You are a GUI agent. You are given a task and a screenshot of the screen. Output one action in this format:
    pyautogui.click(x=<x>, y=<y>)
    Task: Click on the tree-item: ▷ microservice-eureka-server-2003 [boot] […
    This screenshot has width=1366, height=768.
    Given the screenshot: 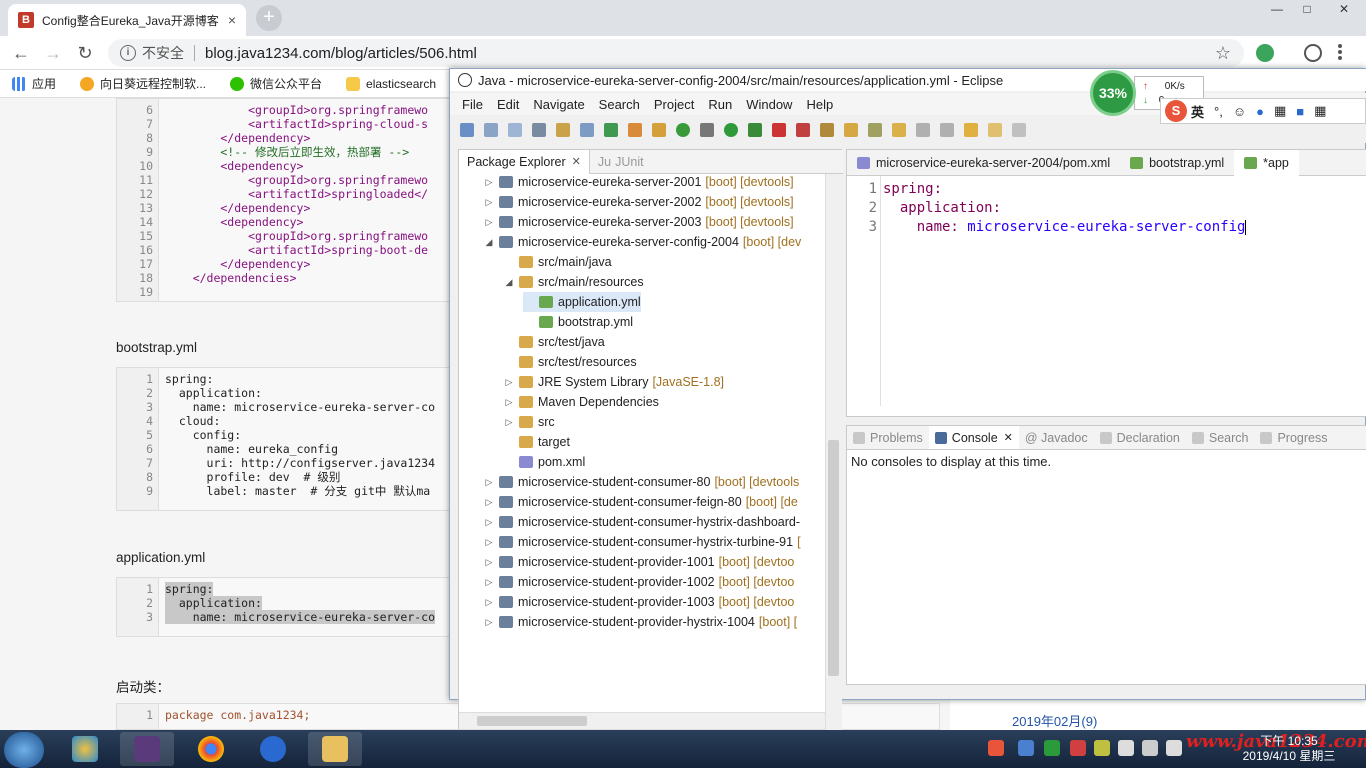 What is the action you would take?
    pyautogui.click(x=638, y=222)
    